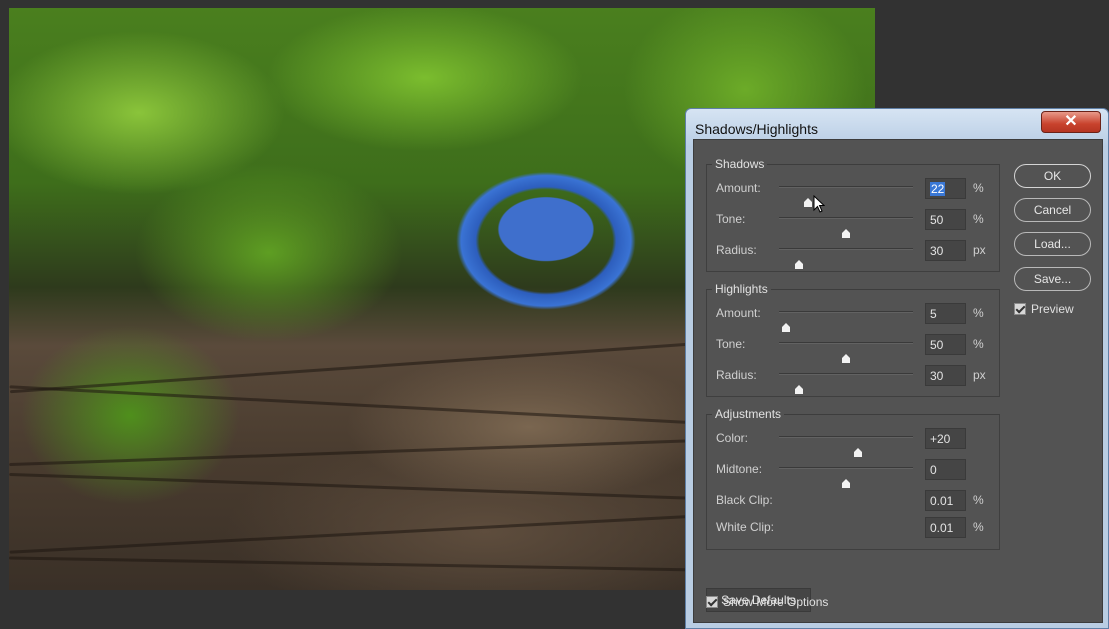 The image size is (1109, 629). Describe the element at coordinates (1052, 176) in the screenshot. I see `ok-button: OK` at that location.